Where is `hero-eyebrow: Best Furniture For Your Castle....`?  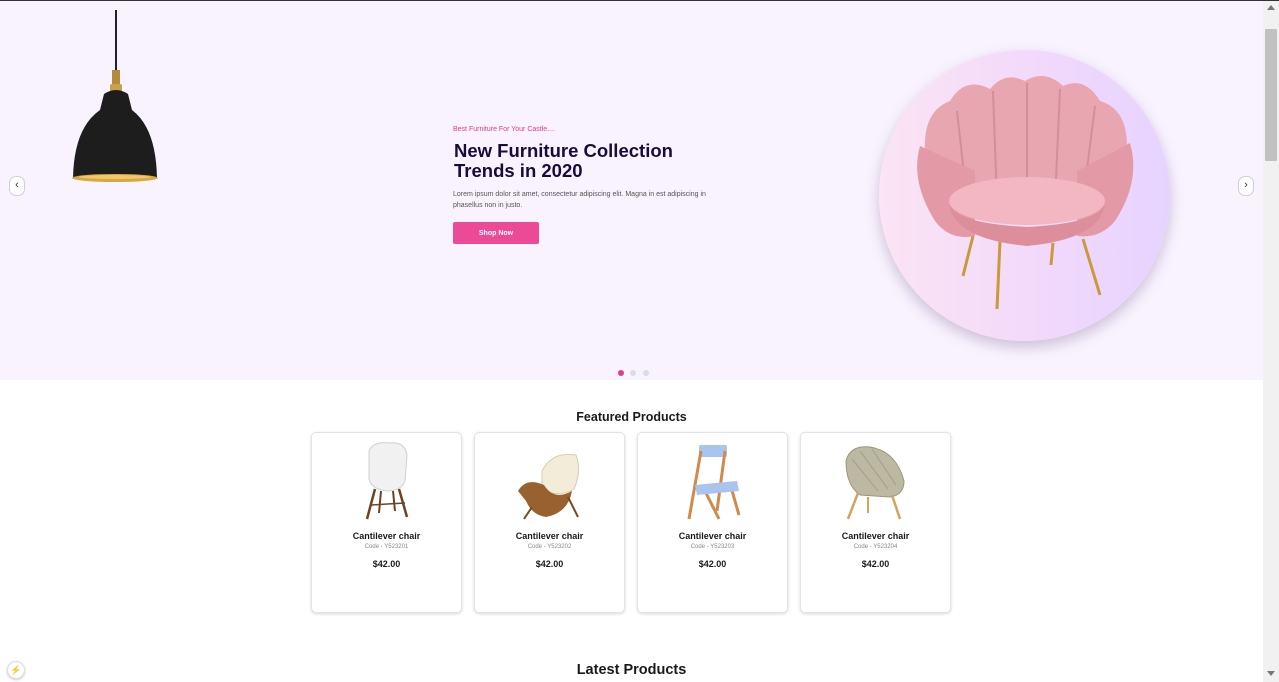 hero-eyebrow: Best Furniture For Your Castle.... is located at coordinates (504, 129).